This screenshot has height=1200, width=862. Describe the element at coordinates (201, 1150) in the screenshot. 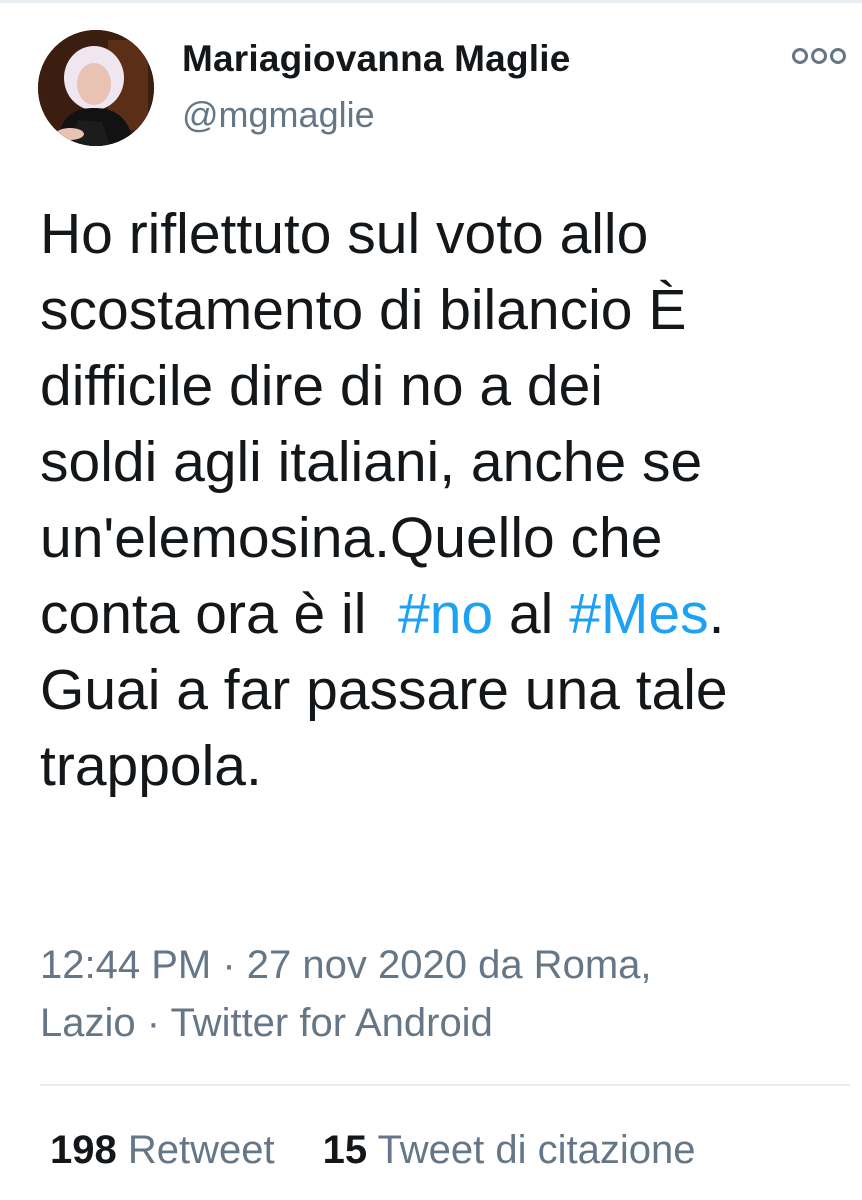

I see `retweets-label: Retweet` at that location.